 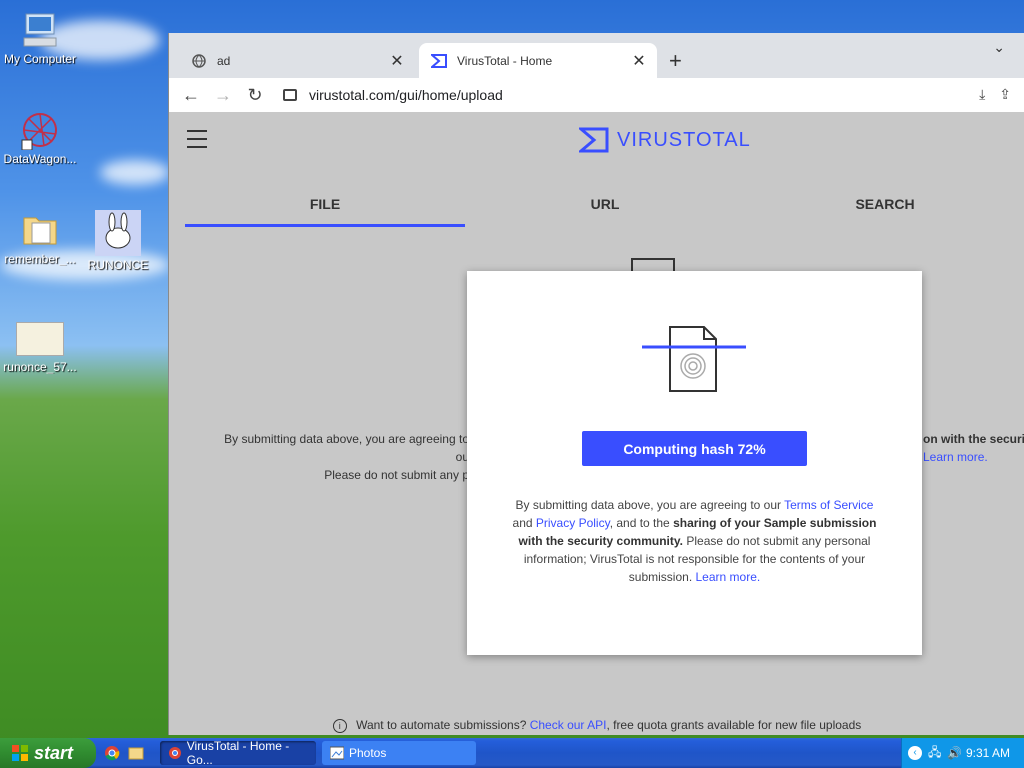 What do you see at coordinates (573, 523) in the screenshot?
I see `privacy-policy-link: Privacy Policy` at bounding box center [573, 523].